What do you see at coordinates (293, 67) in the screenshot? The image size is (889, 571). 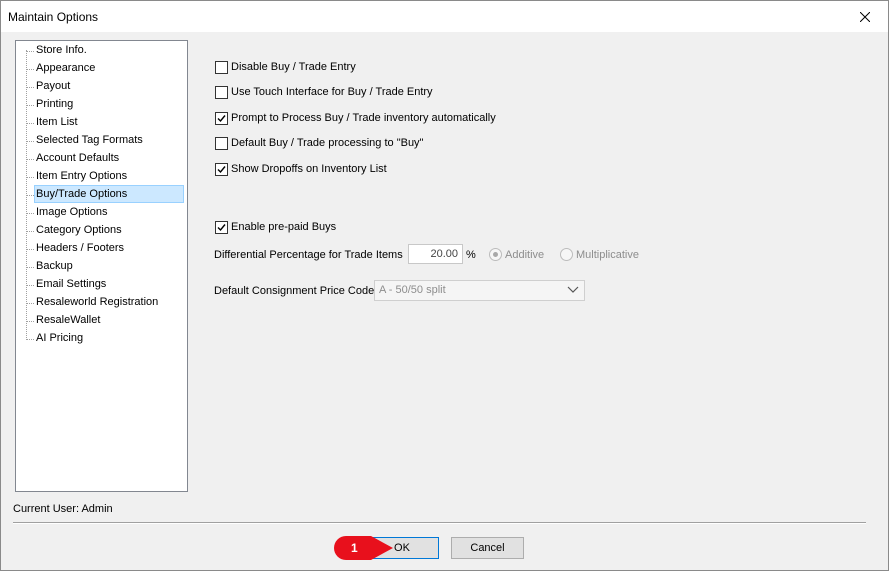 I see `disable-buy-trade-label: Disable Buy / Trade Entry` at bounding box center [293, 67].